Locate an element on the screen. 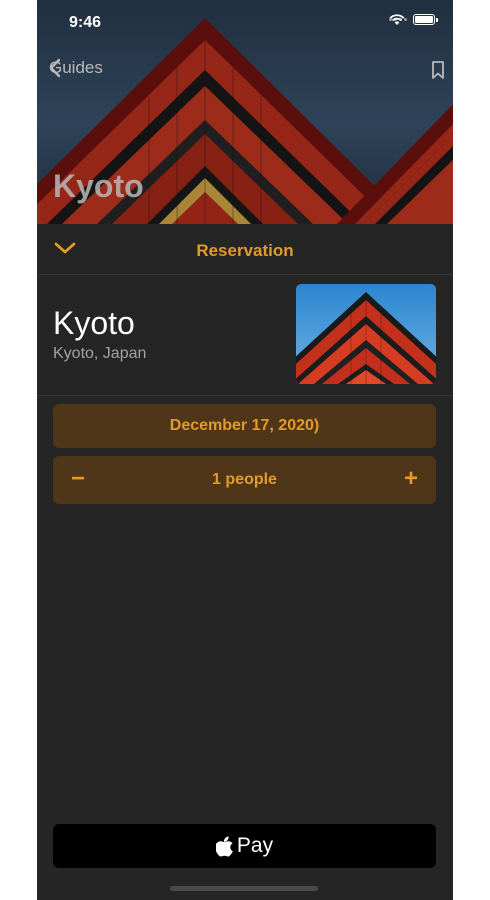  place-name: Kyoto is located at coordinates (94, 323).